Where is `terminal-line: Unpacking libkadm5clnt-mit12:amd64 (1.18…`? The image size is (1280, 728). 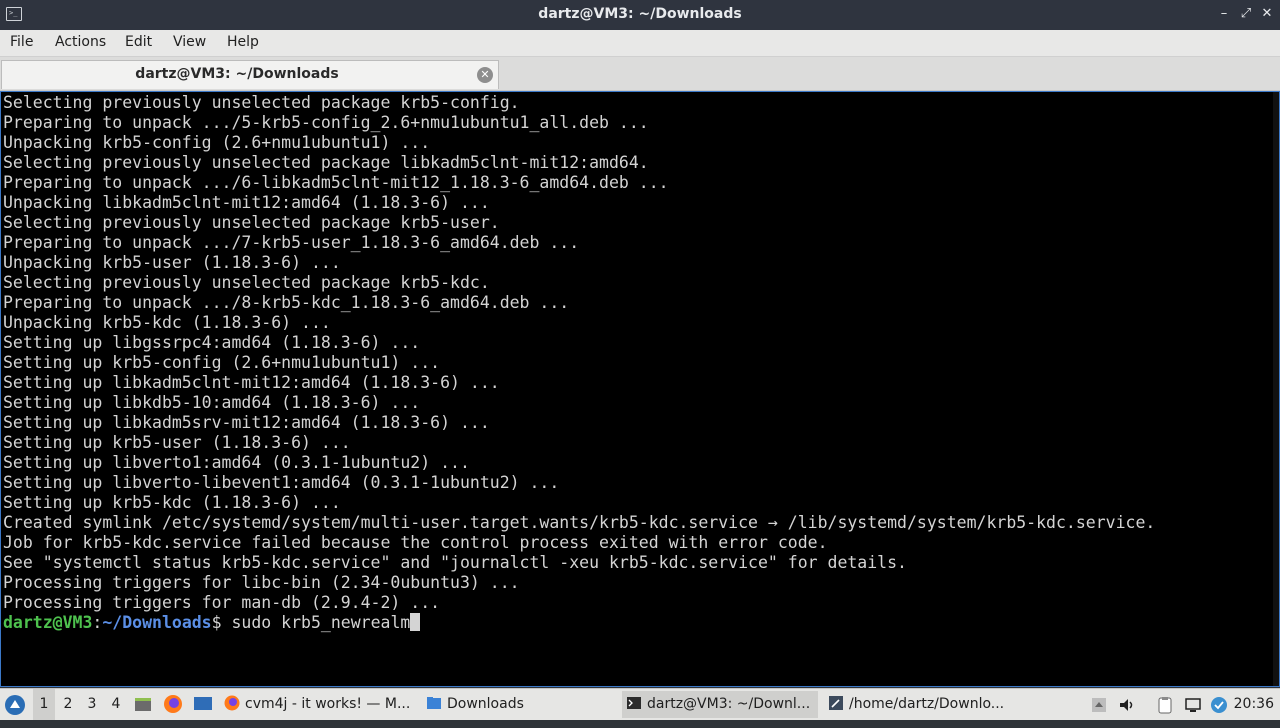
terminal-line: Unpacking libkadm5clnt-mit12:amd64 (1.18… is located at coordinates (246, 202).